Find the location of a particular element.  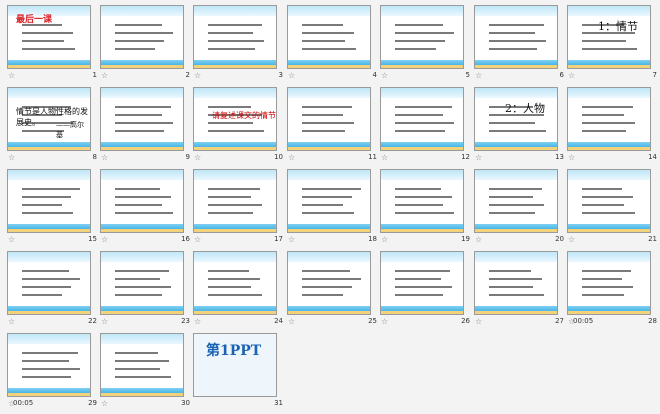

slide-preview: 2：人物 is located at coordinates (516, 119).